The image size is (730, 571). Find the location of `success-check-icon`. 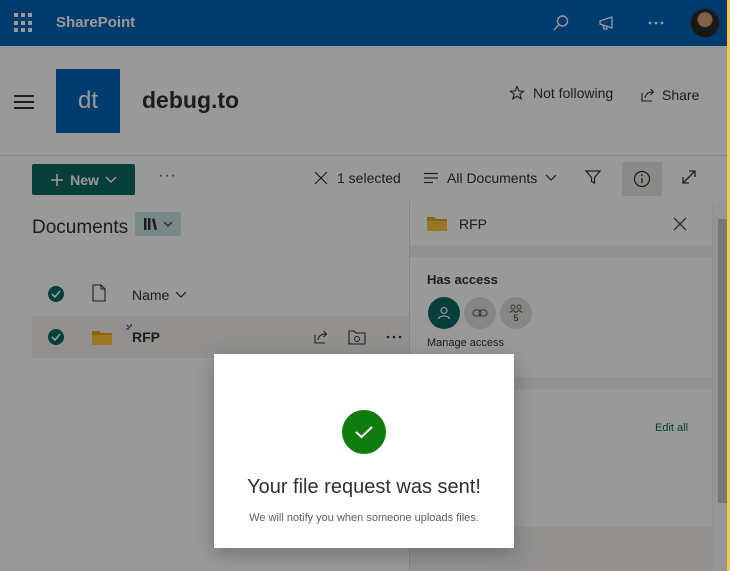

success-check-icon is located at coordinates (364, 432).